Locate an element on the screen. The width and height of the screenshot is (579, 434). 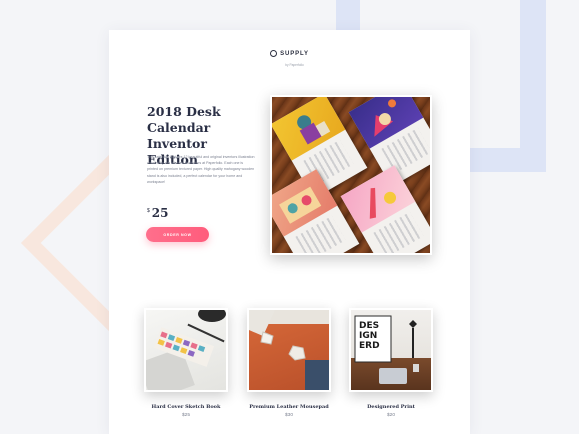
brand-name: SUPPLY is located at coordinates (294, 53).